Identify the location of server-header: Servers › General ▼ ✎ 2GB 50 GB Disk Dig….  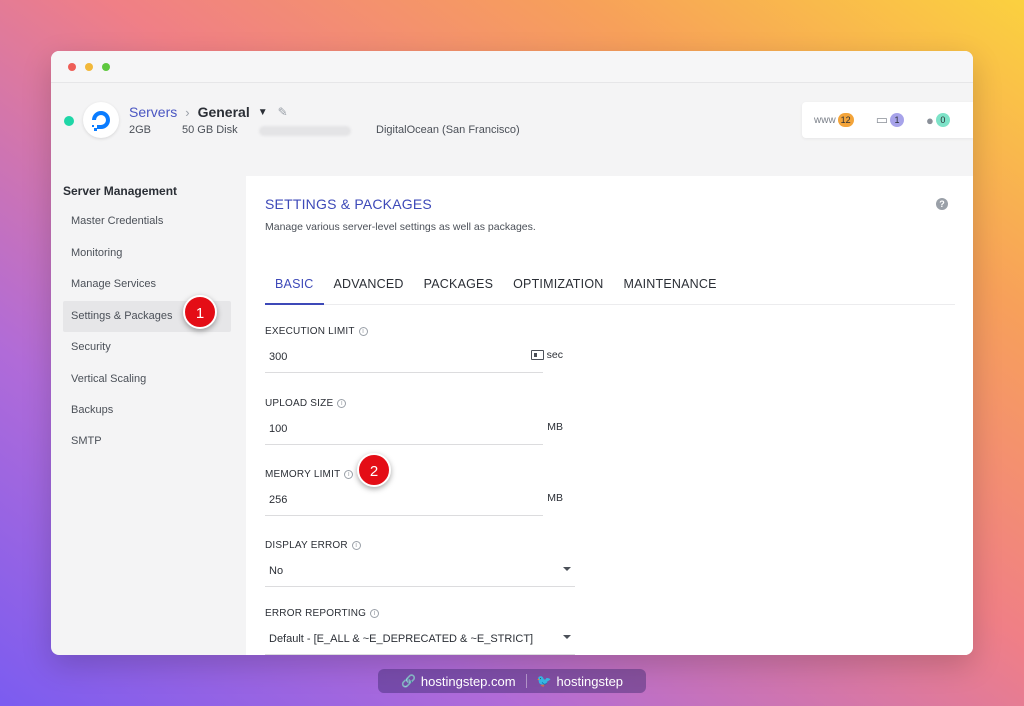
(512, 130).